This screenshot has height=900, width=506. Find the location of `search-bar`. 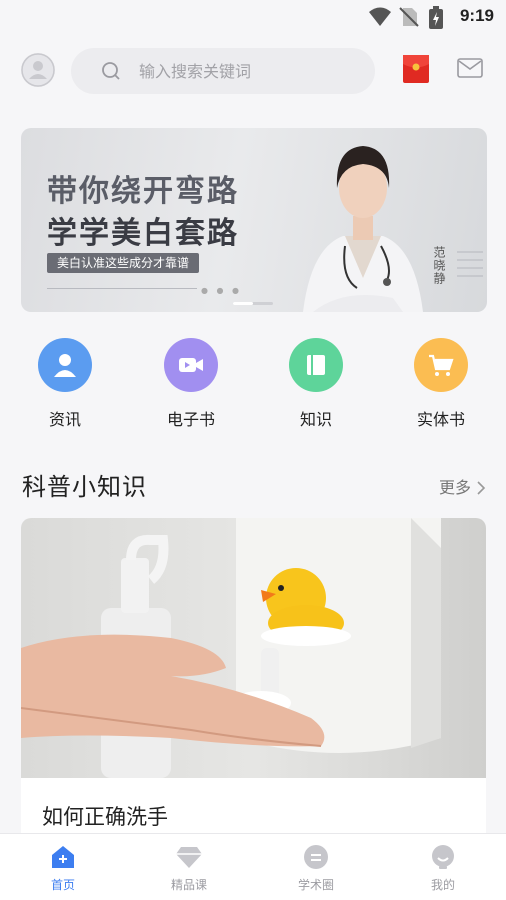

search-bar is located at coordinates (223, 71).